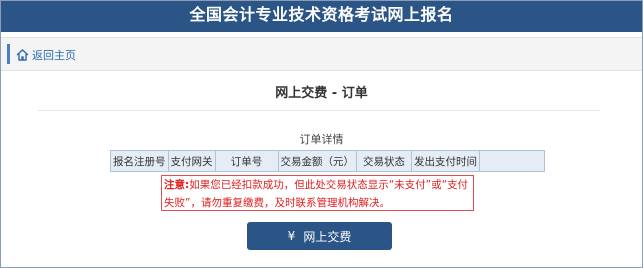  What do you see at coordinates (317, 161) in the screenshot?
I see `col-amount: 交易金额（元）` at bounding box center [317, 161].